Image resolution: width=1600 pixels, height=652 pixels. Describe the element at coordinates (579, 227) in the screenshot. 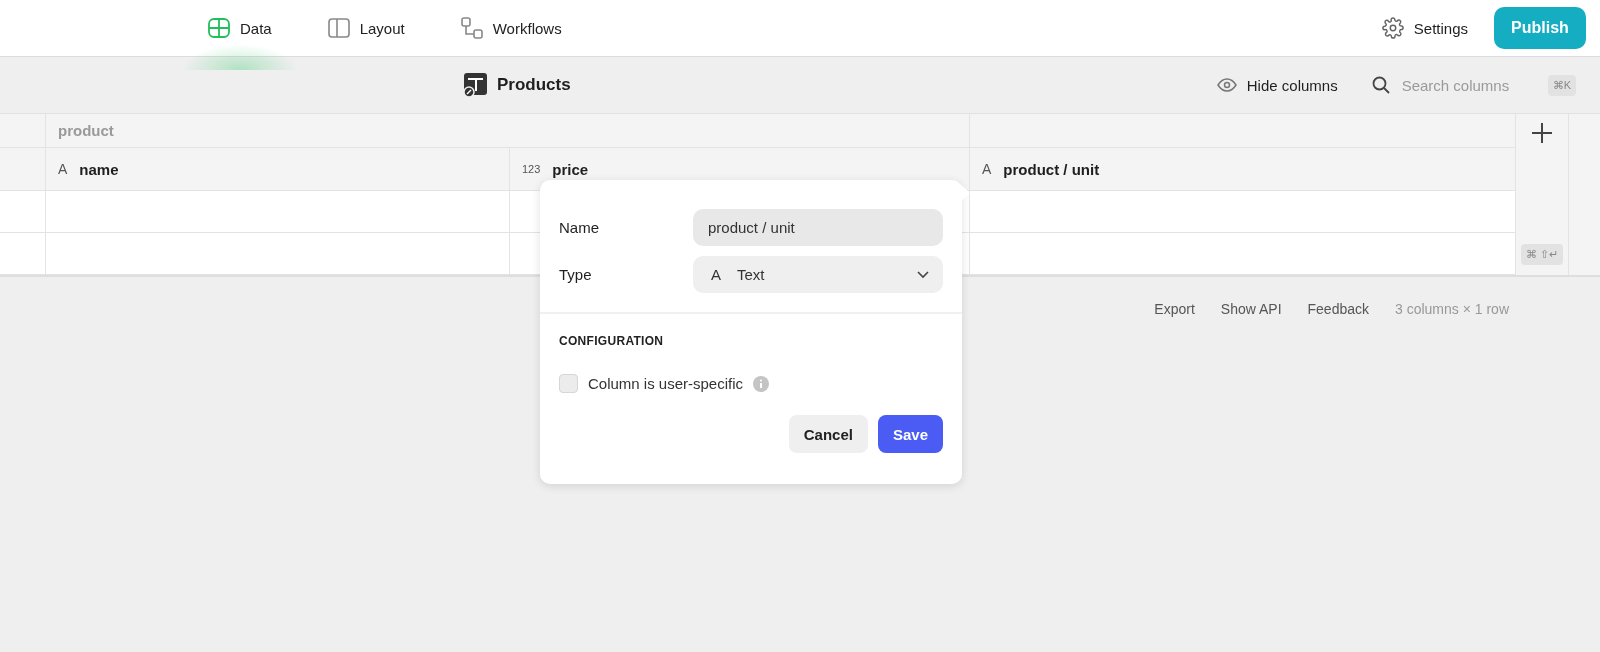

I see `field-label: Name` at that location.